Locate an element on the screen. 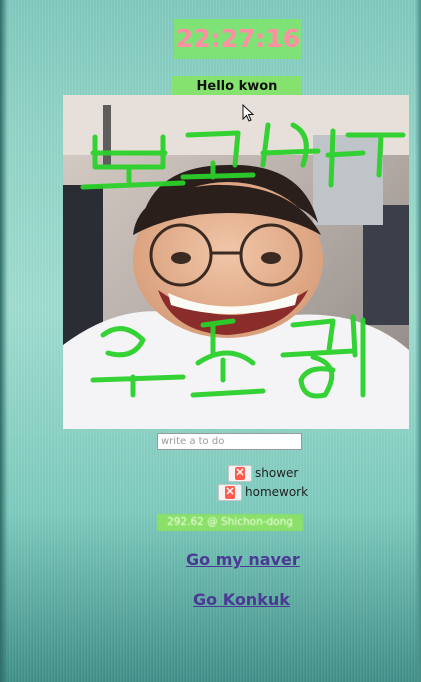  screen-edge-left is located at coordinates (4, 341).